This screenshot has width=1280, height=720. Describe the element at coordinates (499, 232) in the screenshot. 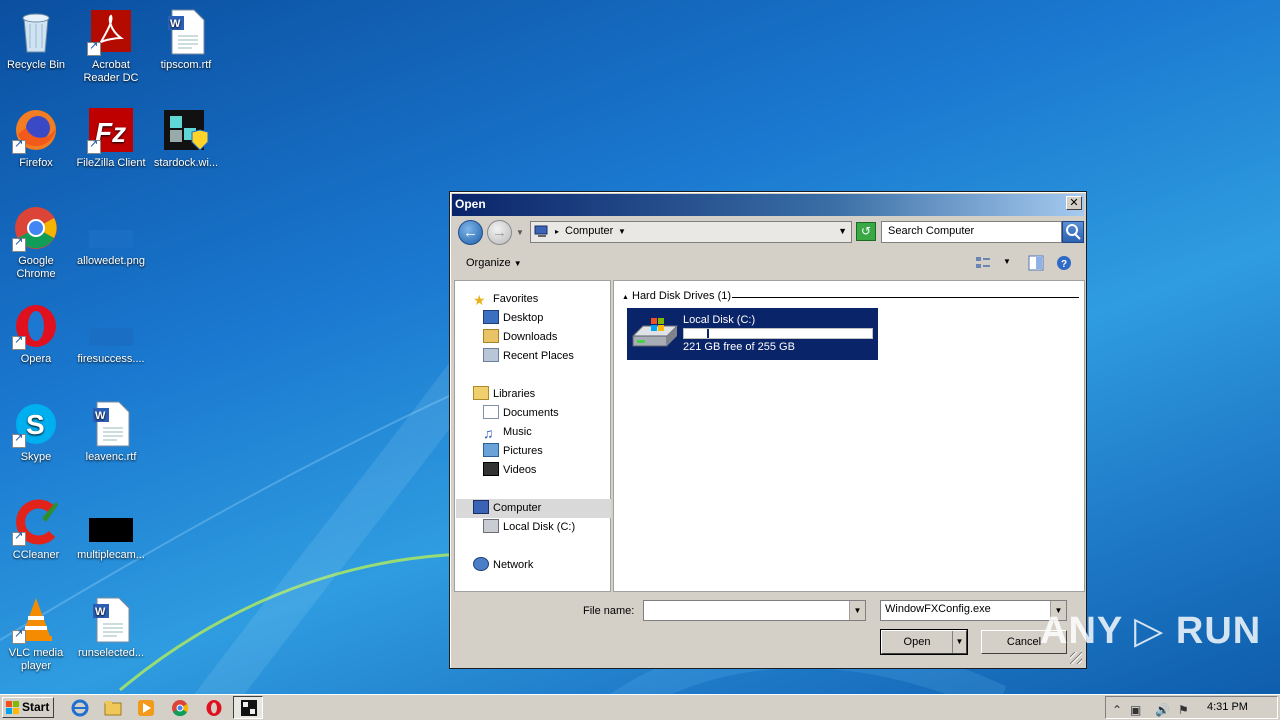

I see `forward-button: →` at that location.